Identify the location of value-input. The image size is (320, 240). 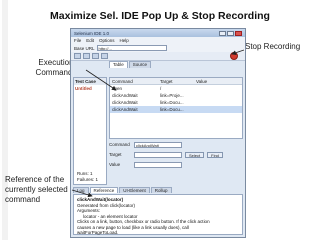
(158, 164).